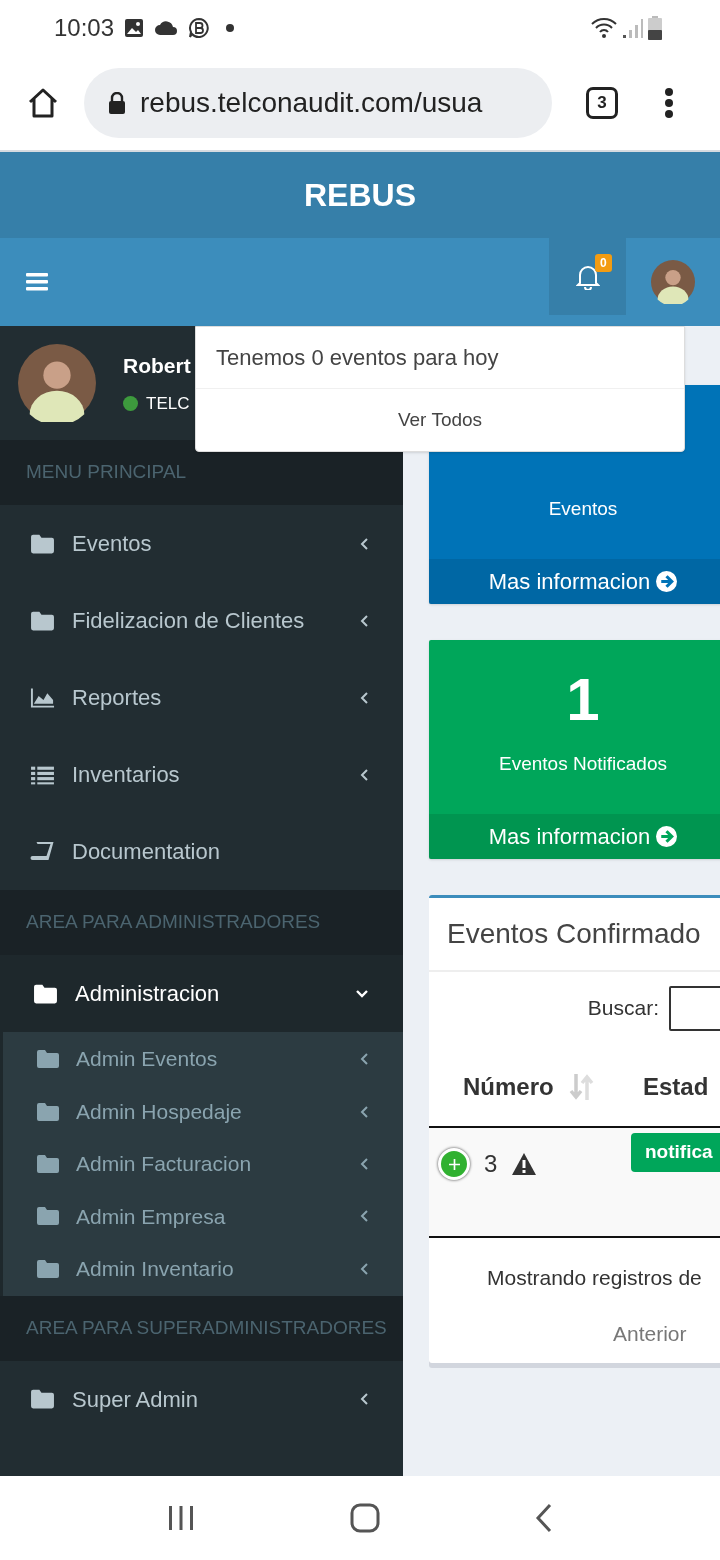 Image resolution: width=720 pixels, height=1560 pixels. What do you see at coordinates (655, 27) in the screenshot?
I see `battery-icon` at bounding box center [655, 27].